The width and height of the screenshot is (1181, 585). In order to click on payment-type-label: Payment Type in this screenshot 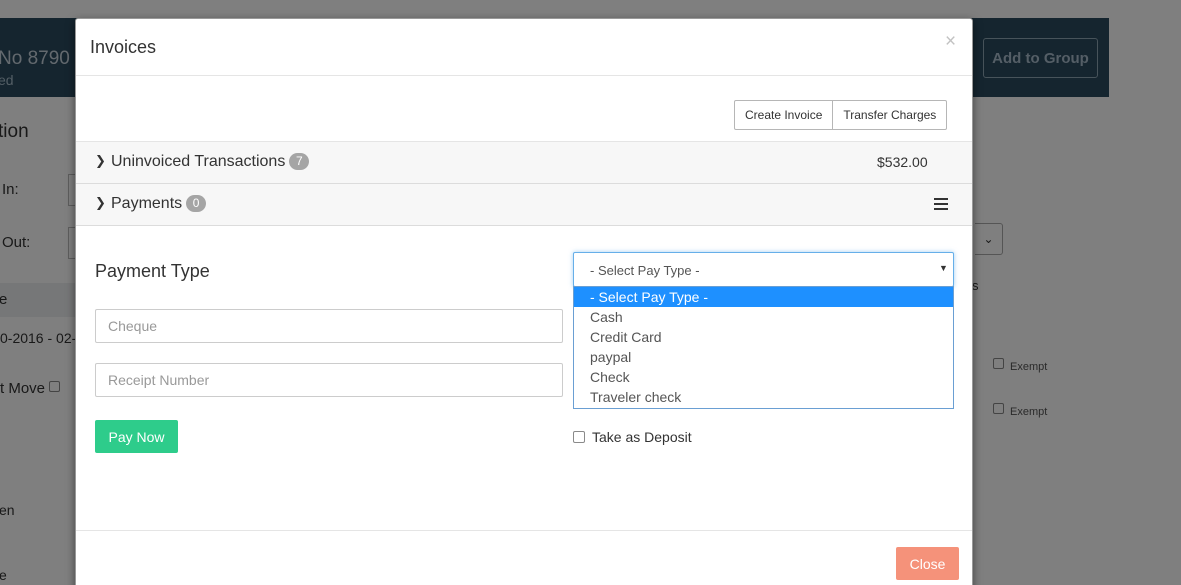, I will do `click(152, 271)`.